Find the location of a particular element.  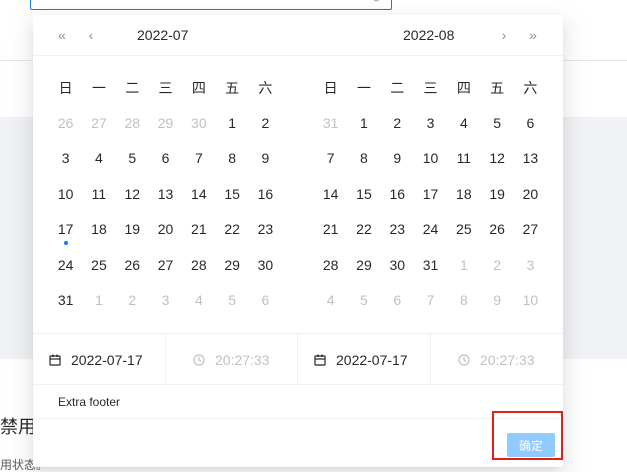

week-row: 4 5 6 7 8 9 10 is located at coordinates (430, 301).